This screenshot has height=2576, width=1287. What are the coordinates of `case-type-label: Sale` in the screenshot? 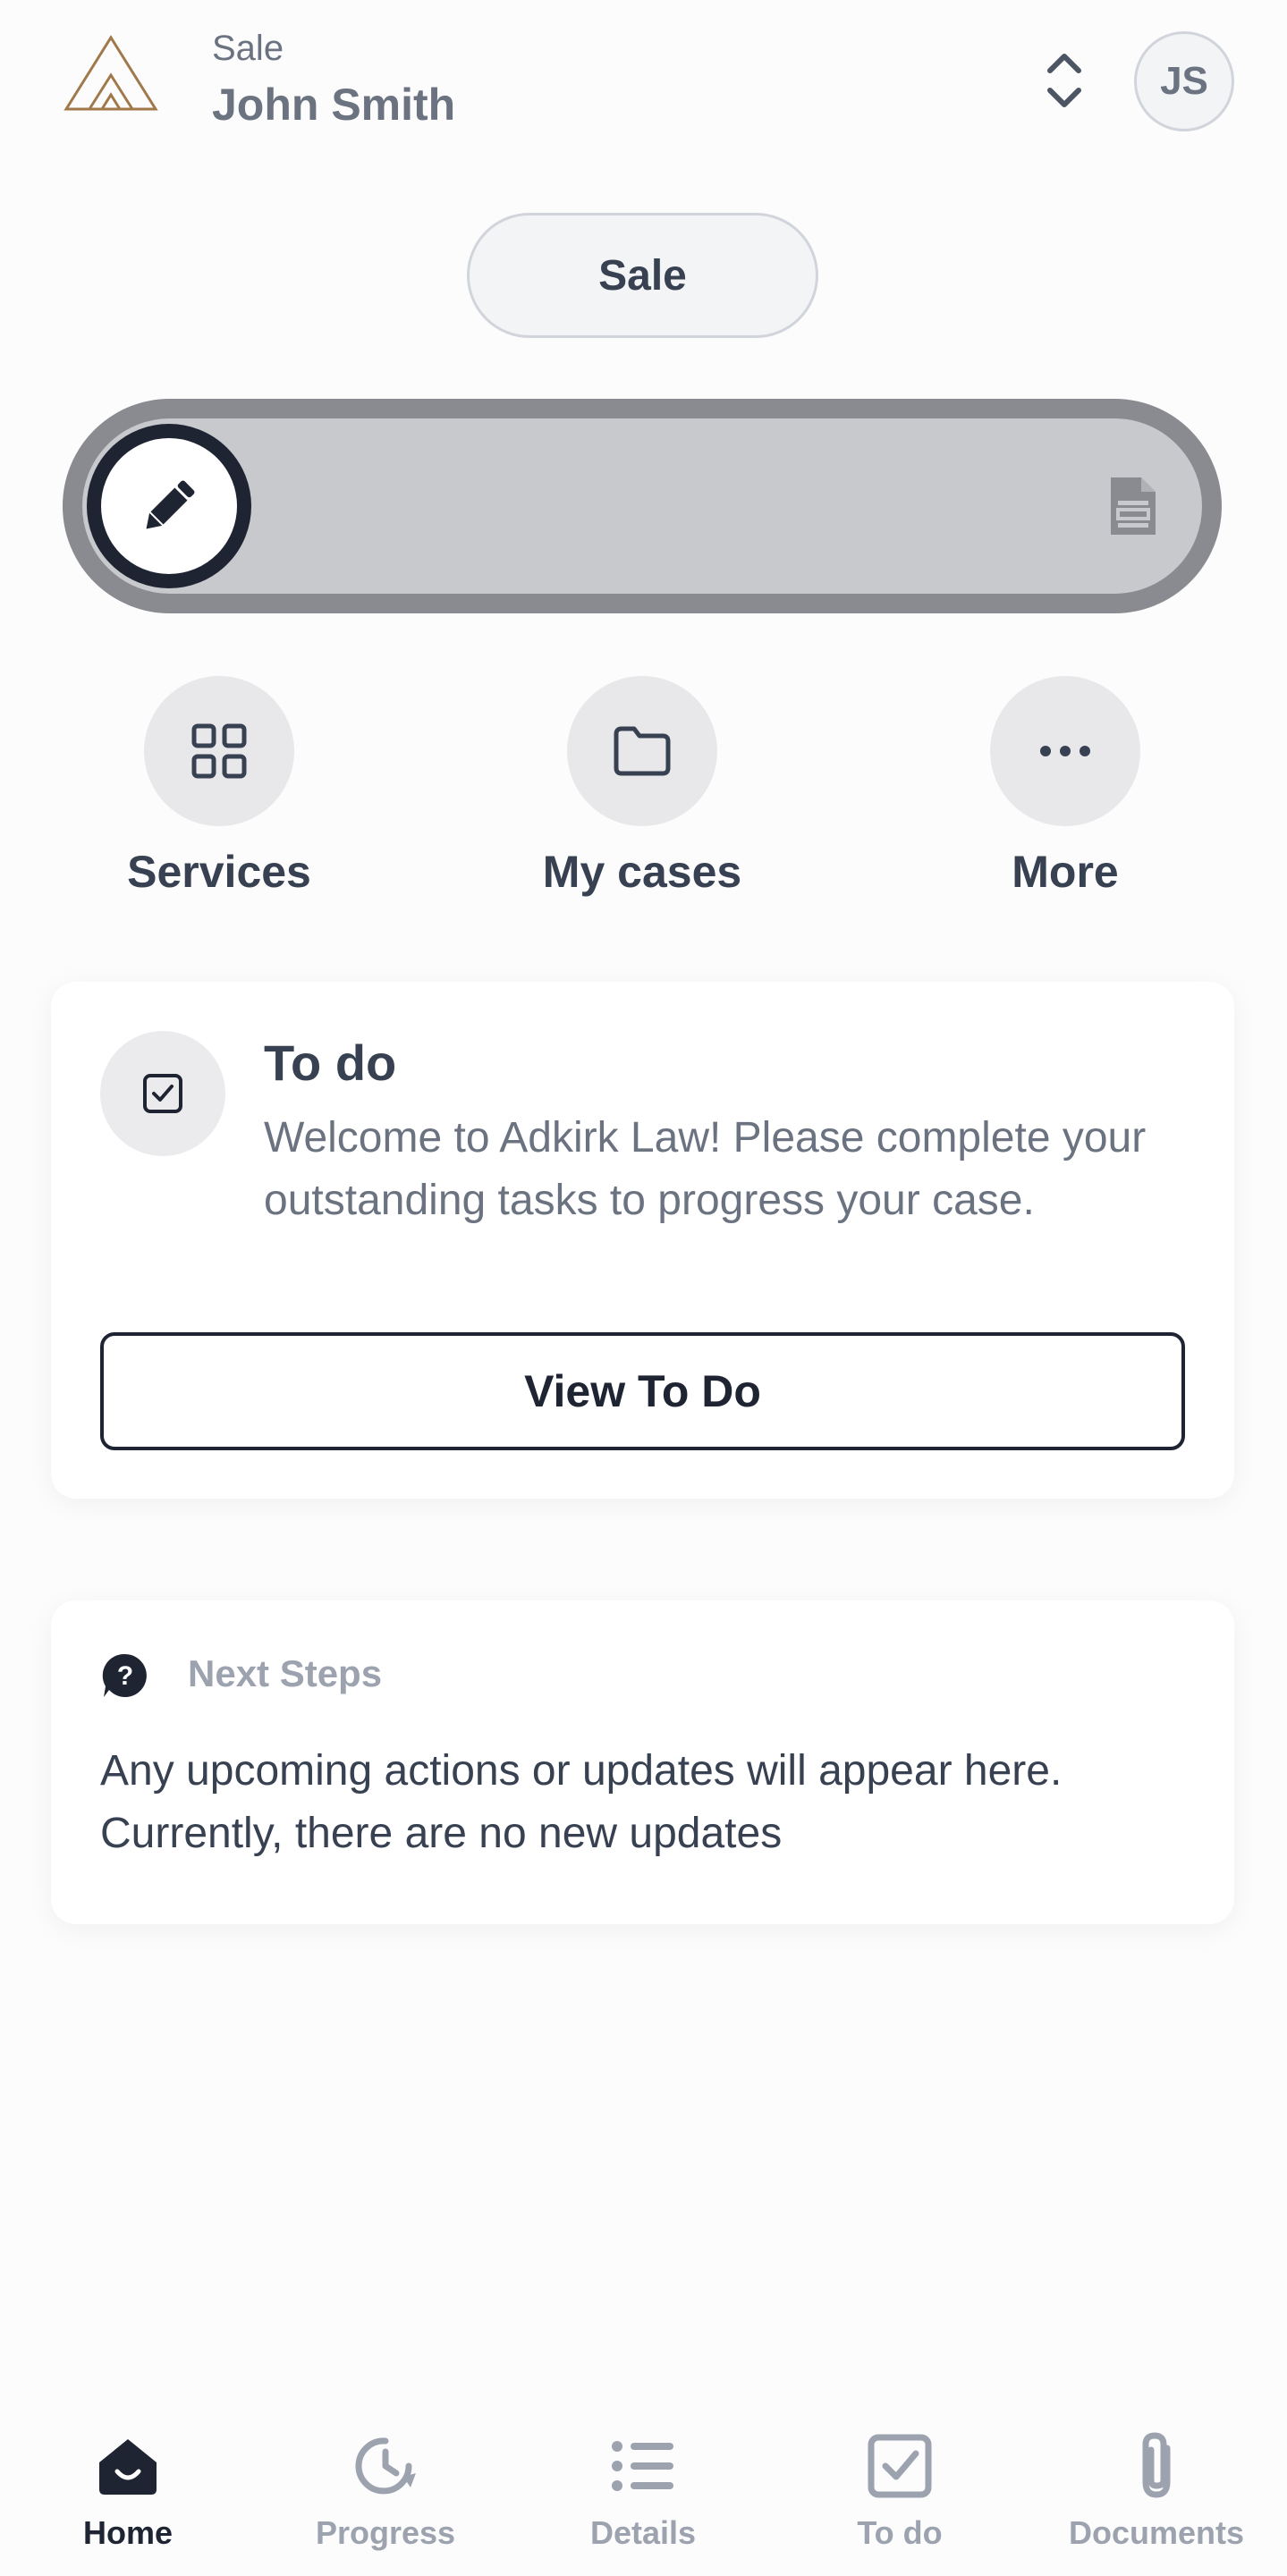 It's located at (248, 48).